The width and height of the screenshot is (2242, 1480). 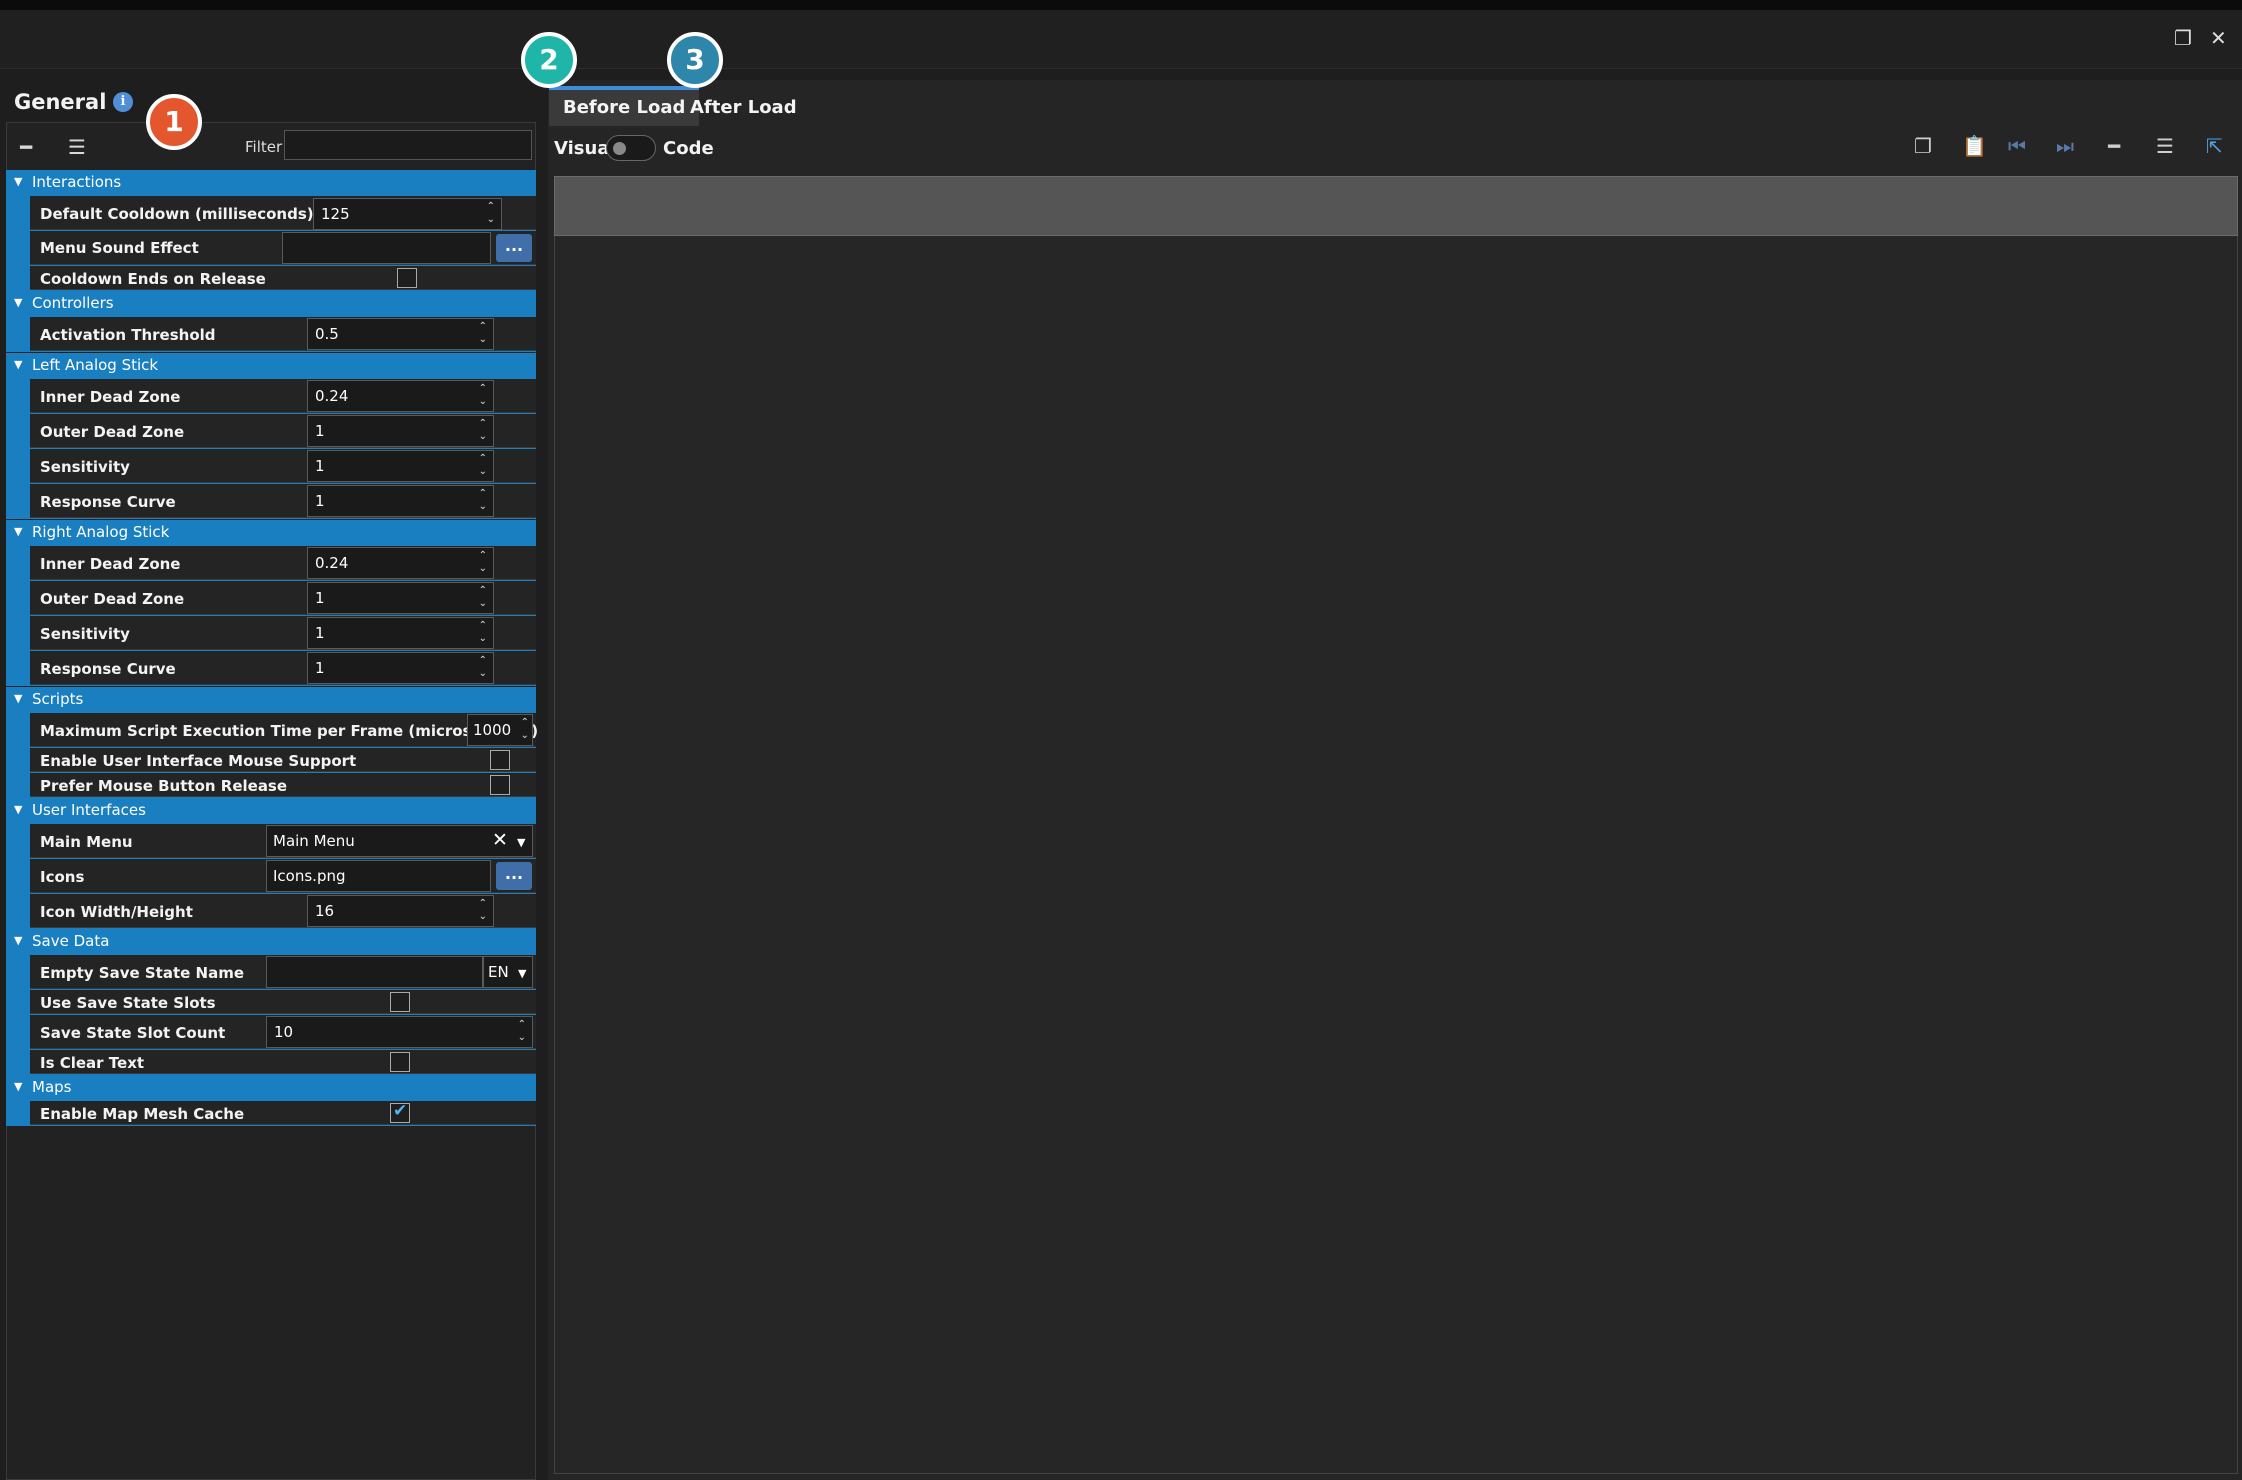 I want to click on prop-label: Enable User Interface Mouse Support, so click(x=198, y=761).